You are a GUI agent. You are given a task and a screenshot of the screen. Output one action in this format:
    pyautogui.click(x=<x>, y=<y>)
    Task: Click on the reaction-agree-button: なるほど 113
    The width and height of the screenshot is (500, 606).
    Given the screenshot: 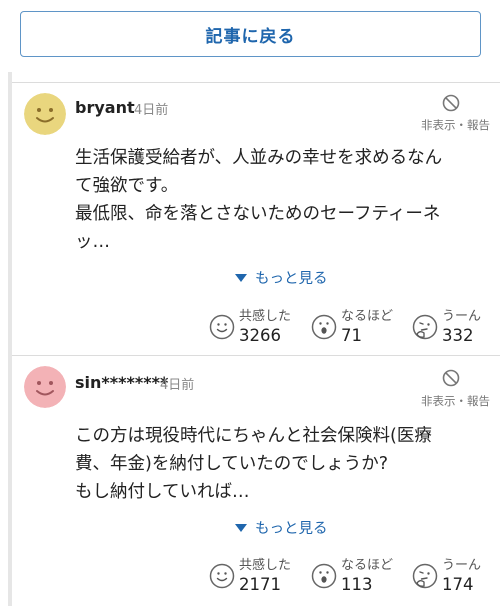 What is the action you would take?
    pyautogui.click(x=352, y=577)
    